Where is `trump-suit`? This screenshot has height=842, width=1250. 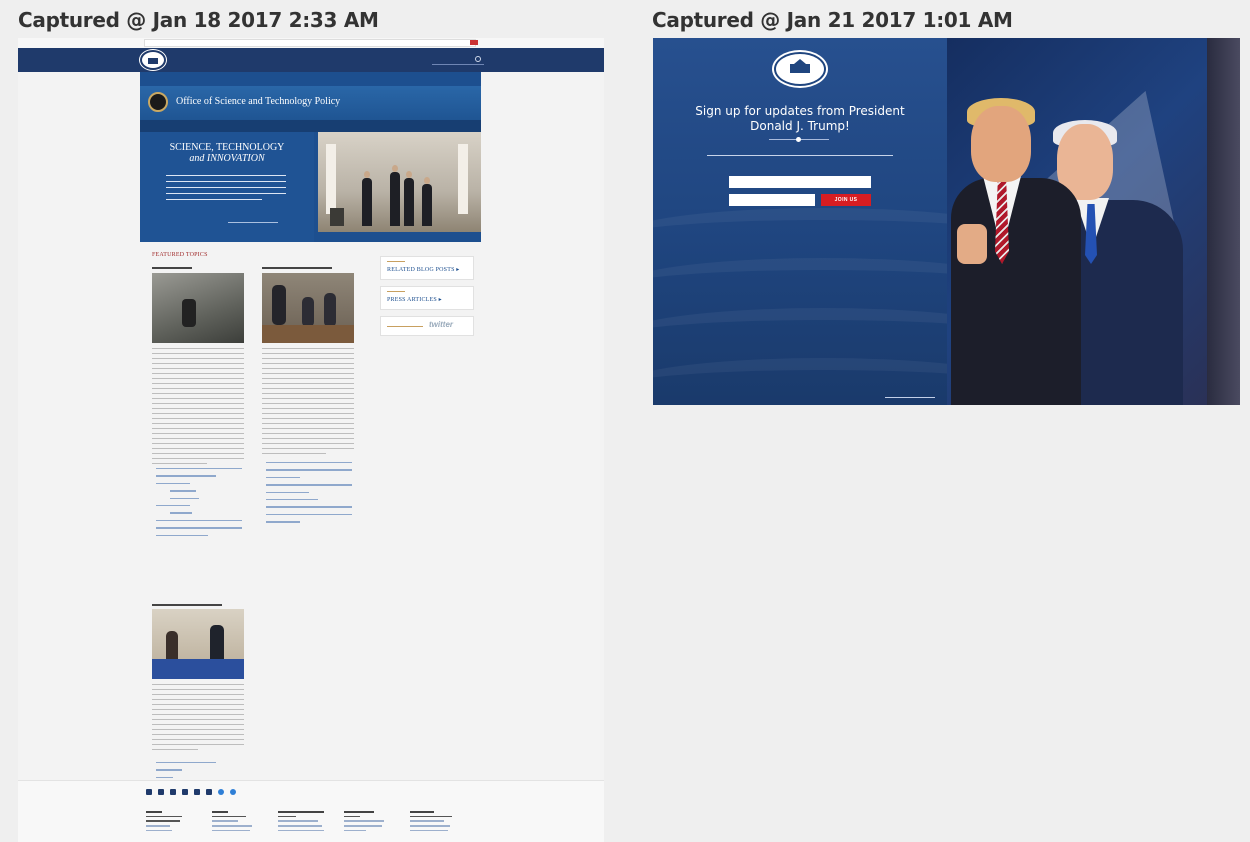
trump-suit is located at coordinates (1016, 291).